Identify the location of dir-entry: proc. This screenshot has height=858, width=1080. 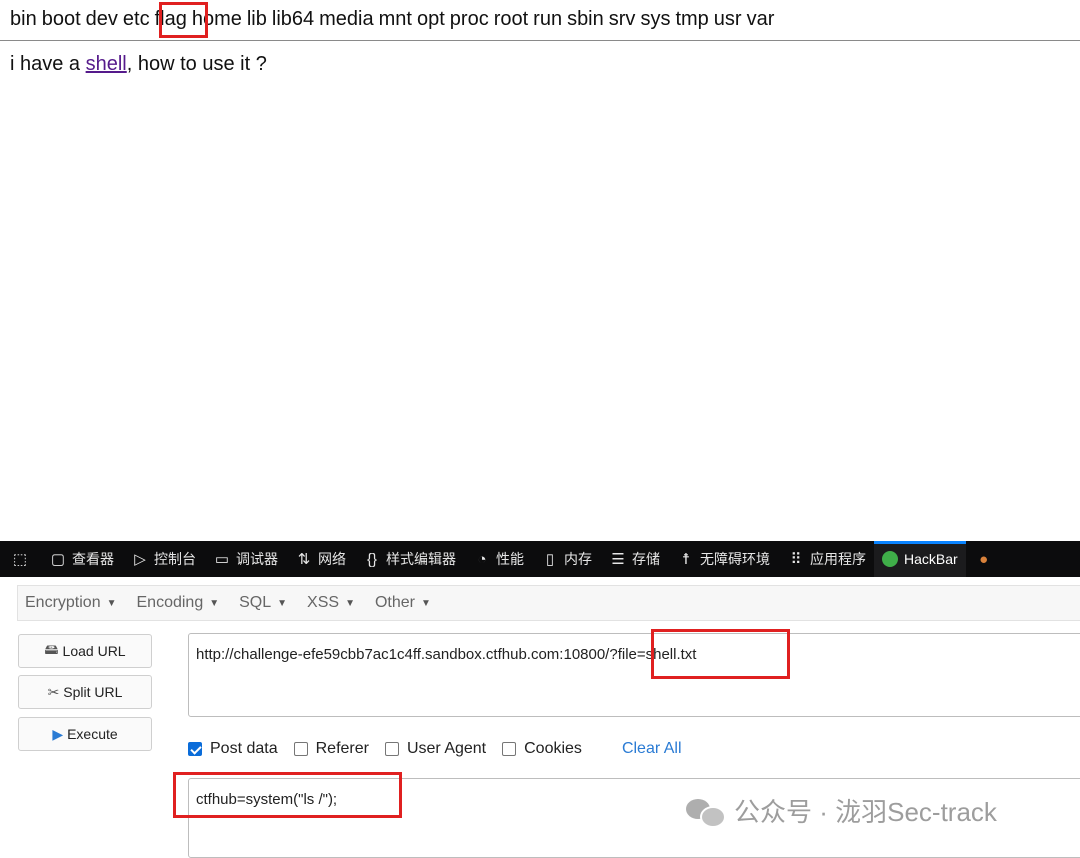
(469, 19).